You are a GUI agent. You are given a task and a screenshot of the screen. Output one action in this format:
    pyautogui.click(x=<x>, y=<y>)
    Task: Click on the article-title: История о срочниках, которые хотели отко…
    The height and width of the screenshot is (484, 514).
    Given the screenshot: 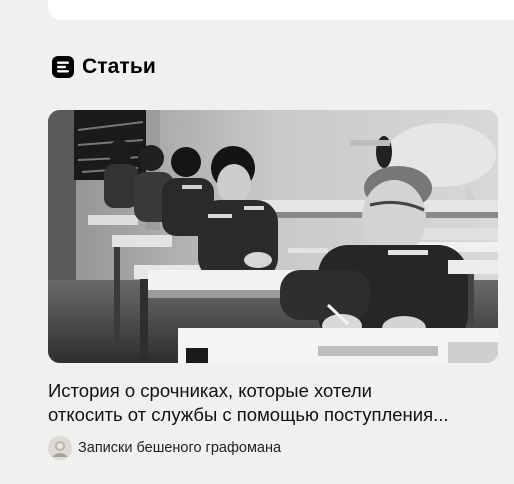 What is the action you would take?
    pyautogui.click(x=274, y=403)
    